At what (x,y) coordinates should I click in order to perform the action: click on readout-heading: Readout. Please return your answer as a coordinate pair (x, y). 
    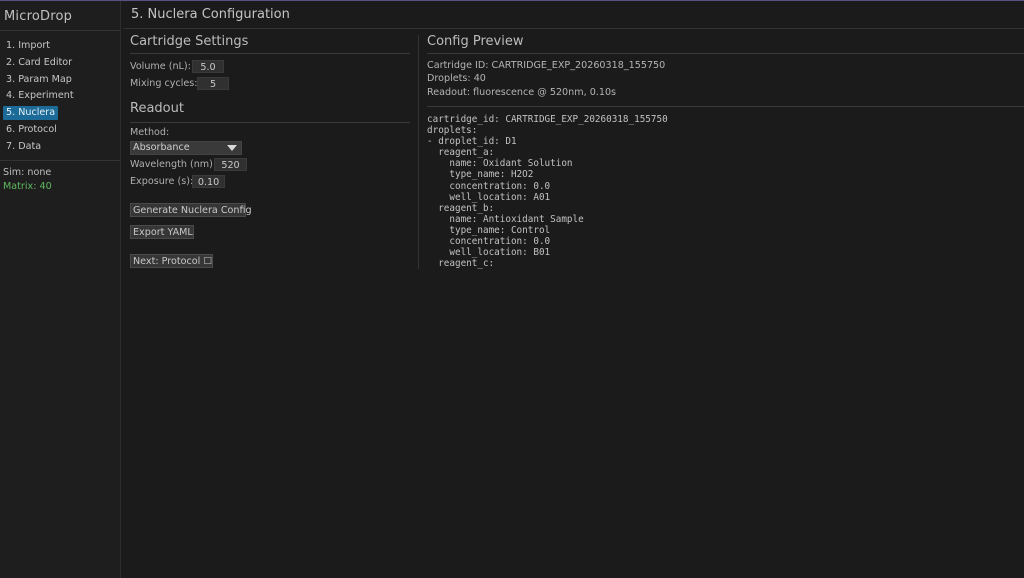
    Looking at the image, I should click on (157, 108).